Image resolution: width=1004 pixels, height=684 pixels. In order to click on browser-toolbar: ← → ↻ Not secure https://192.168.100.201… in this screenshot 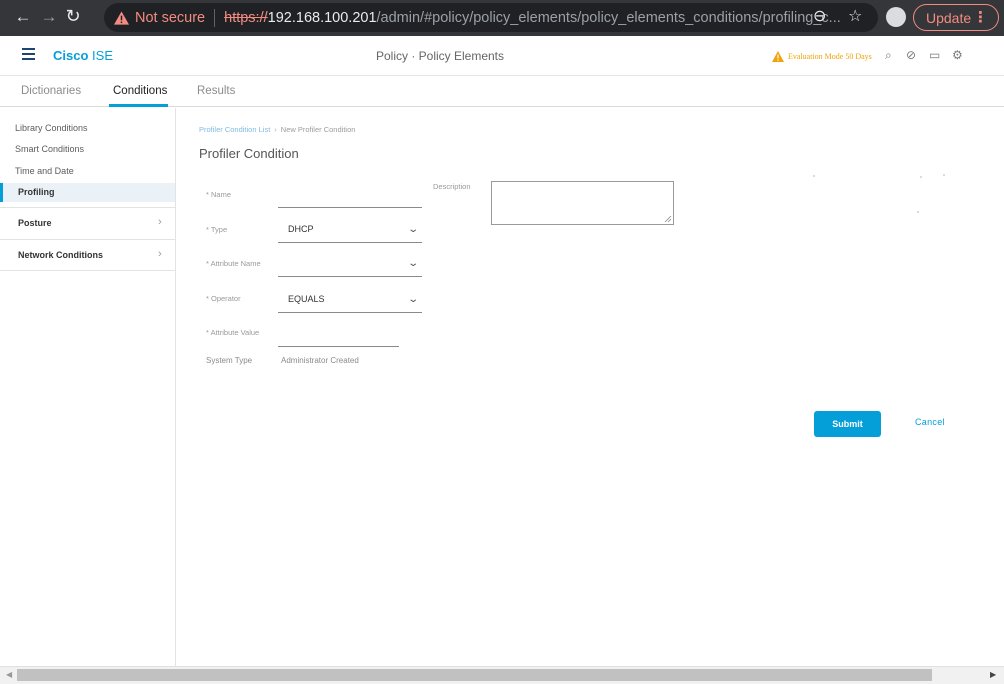, I will do `click(502, 18)`.